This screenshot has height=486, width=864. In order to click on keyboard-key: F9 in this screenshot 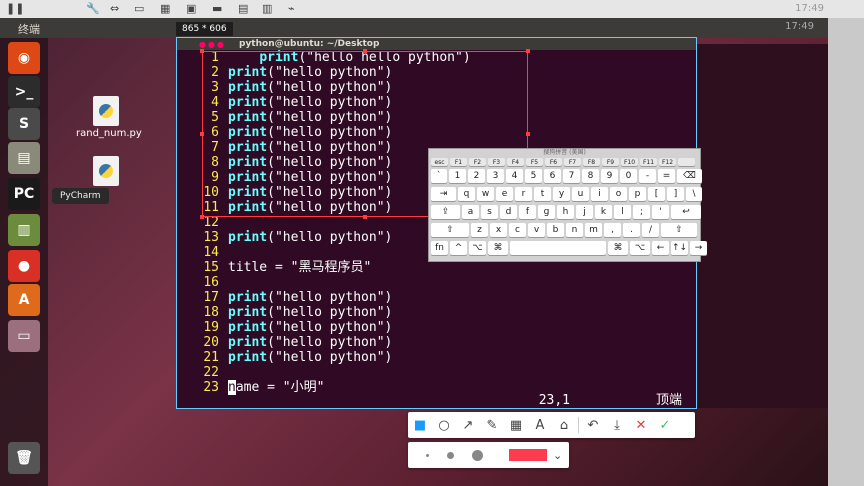, I will do `click(610, 162)`.